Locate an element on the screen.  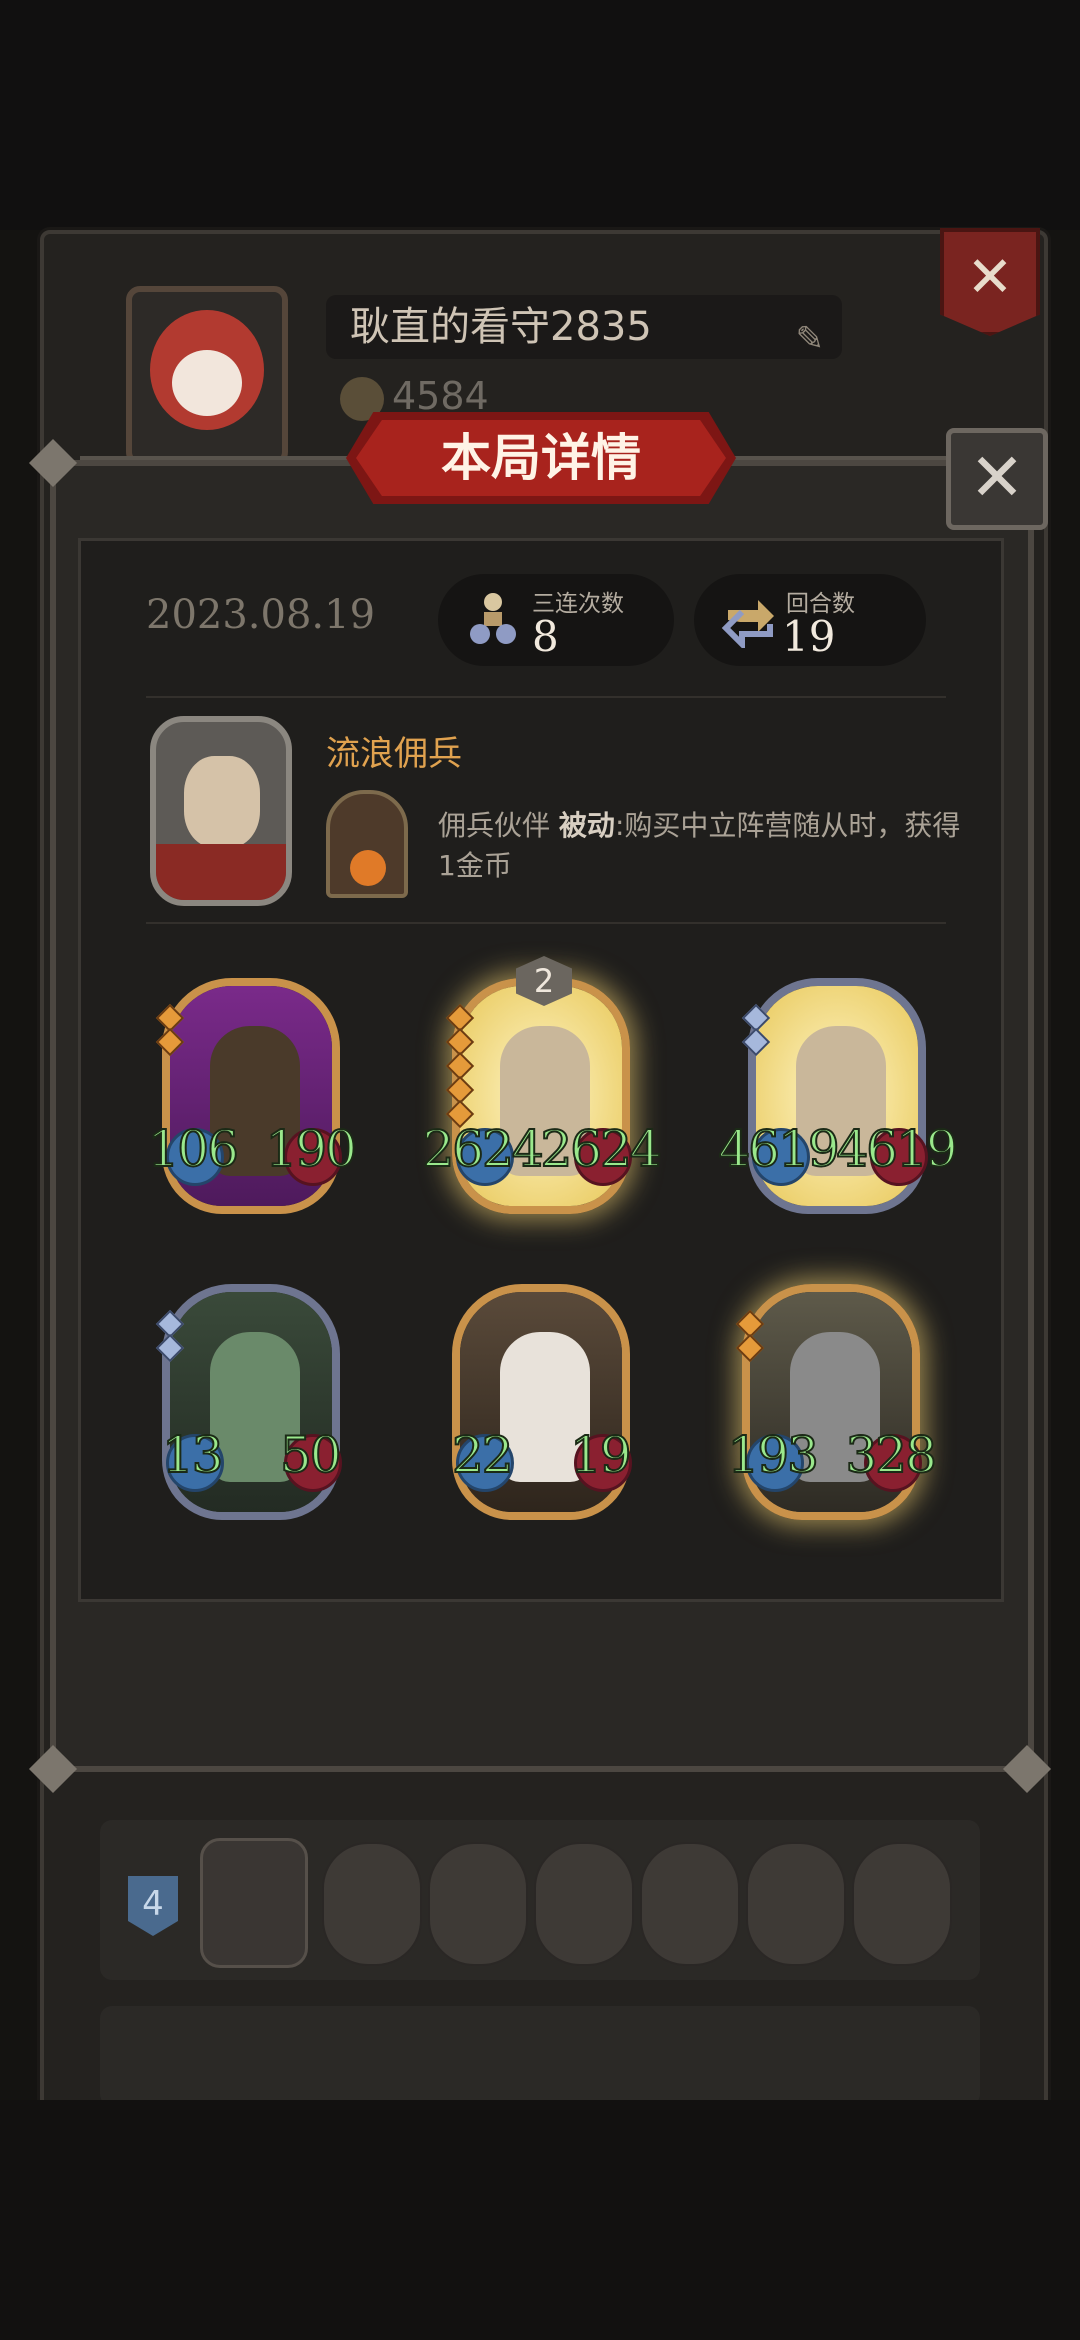
unit-health: 4619 is located at coordinates (896, 1149).